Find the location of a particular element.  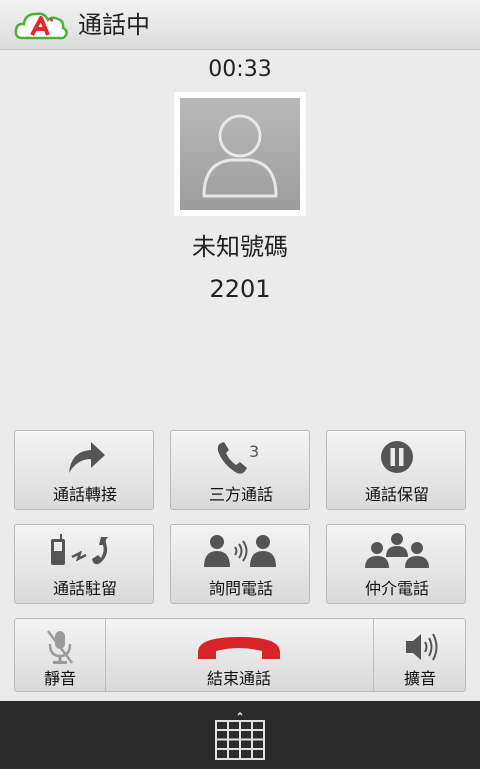

consult-call-label: 詢問電話 is located at coordinates (240, 588).